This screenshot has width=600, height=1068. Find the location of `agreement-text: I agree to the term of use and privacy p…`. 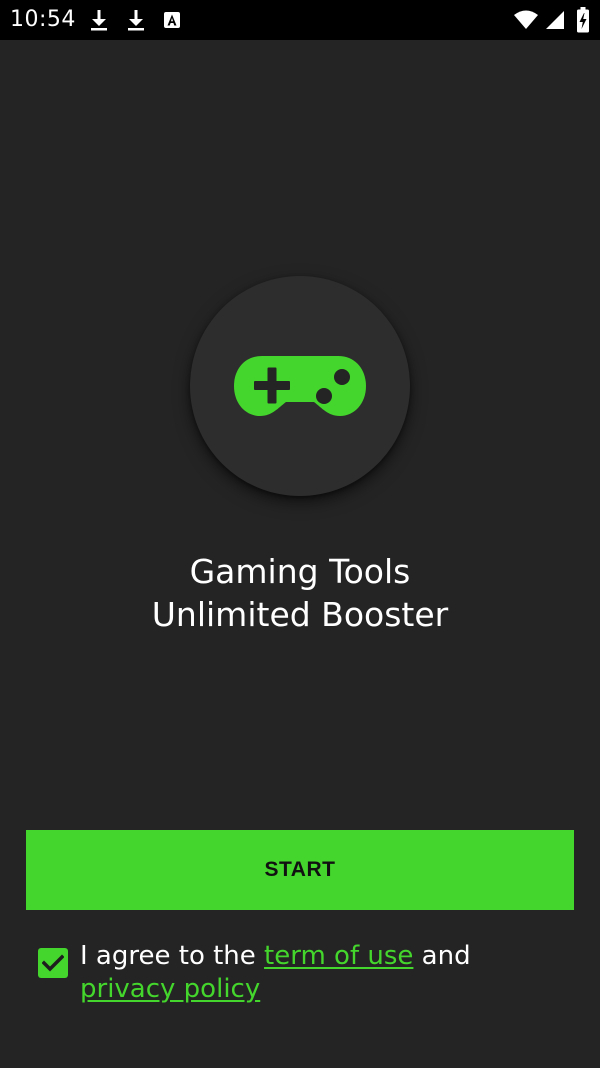

agreement-text: I agree to the term of use and privacy p… is located at coordinates (325, 973).